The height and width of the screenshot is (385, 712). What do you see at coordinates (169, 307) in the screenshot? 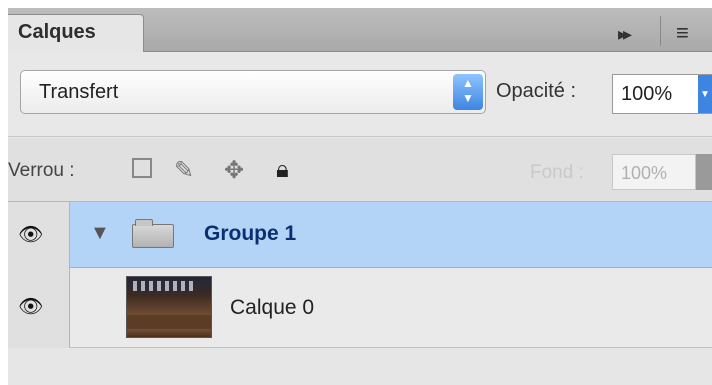
I see `layer-thumbnail` at bounding box center [169, 307].